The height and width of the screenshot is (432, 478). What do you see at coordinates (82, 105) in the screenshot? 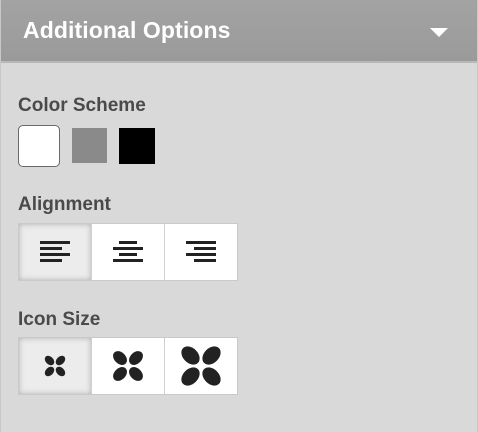
I see `color-scheme-label: Color Scheme` at bounding box center [82, 105].